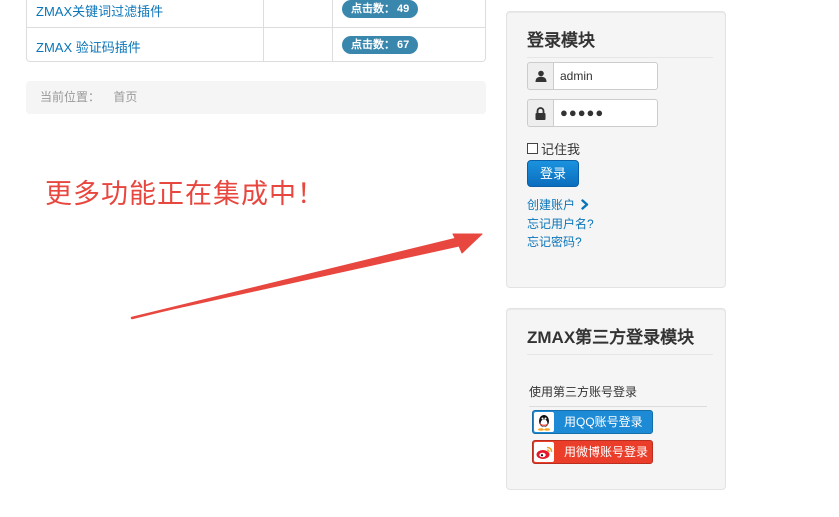 This screenshot has width=839, height=517. What do you see at coordinates (620, 44) in the screenshot?
I see `login-module-title: 登录模块` at bounding box center [620, 44].